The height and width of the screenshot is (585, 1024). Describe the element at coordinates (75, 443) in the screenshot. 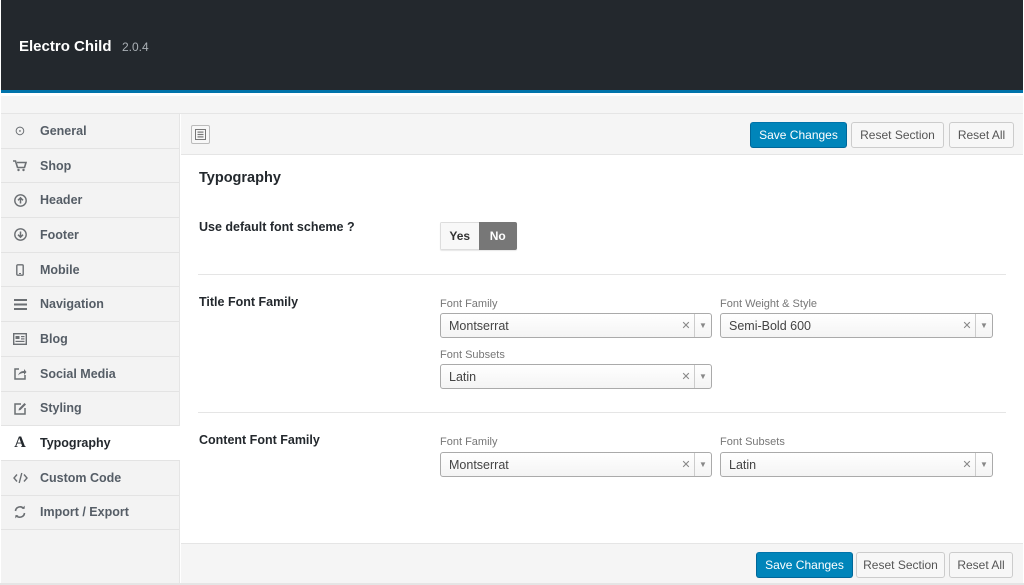

I see `sidebar-item-label: Typography` at that location.